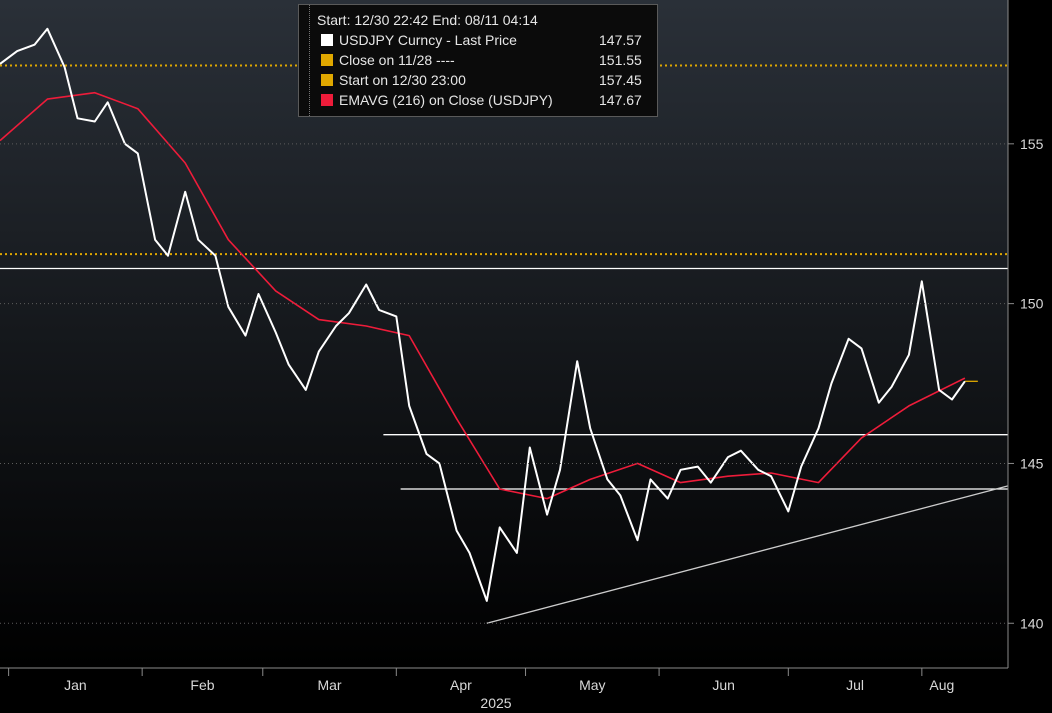 This screenshot has width=1052, height=713. Describe the element at coordinates (427, 20) in the screenshot. I see `legend-header: Start: 12/30 22:42 End: 08/11 04:14` at that location.